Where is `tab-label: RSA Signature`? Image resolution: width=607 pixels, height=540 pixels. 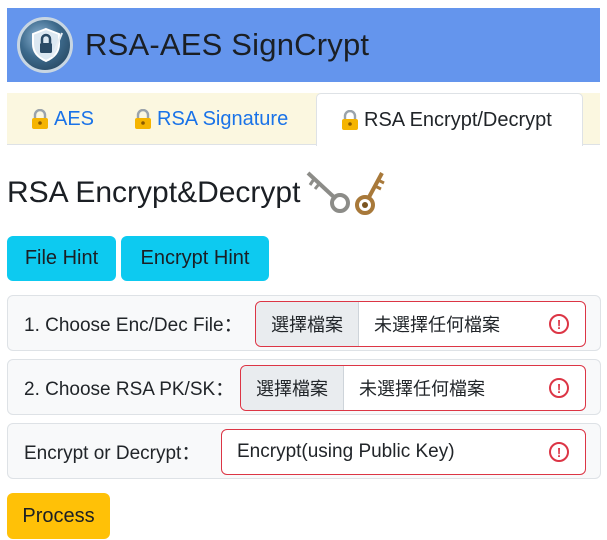 tab-label: RSA Signature is located at coordinates (223, 118).